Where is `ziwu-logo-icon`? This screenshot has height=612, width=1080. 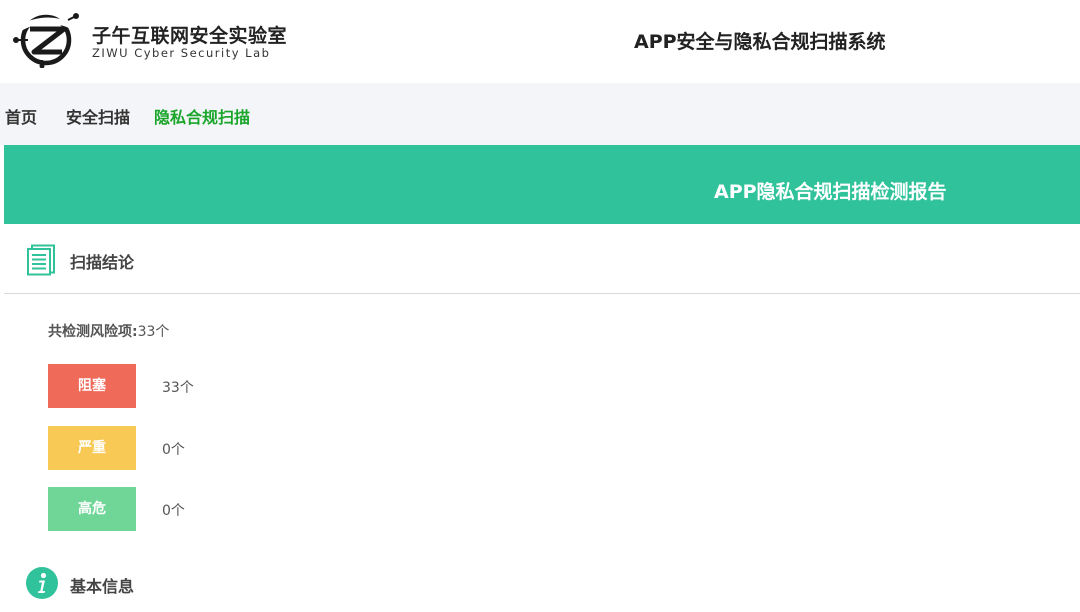 ziwu-logo-icon is located at coordinates (46, 40).